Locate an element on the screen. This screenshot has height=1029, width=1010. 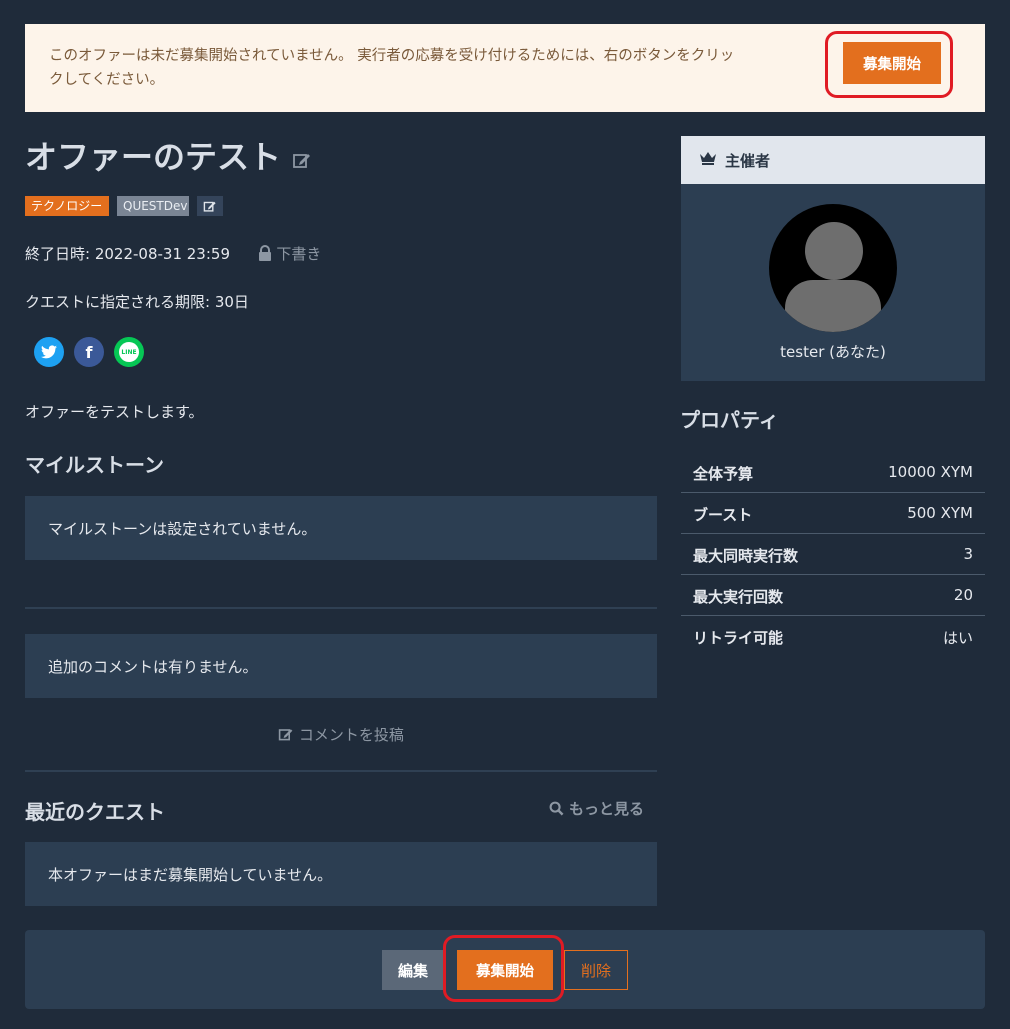
lock-icon is located at coordinates (267, 254).